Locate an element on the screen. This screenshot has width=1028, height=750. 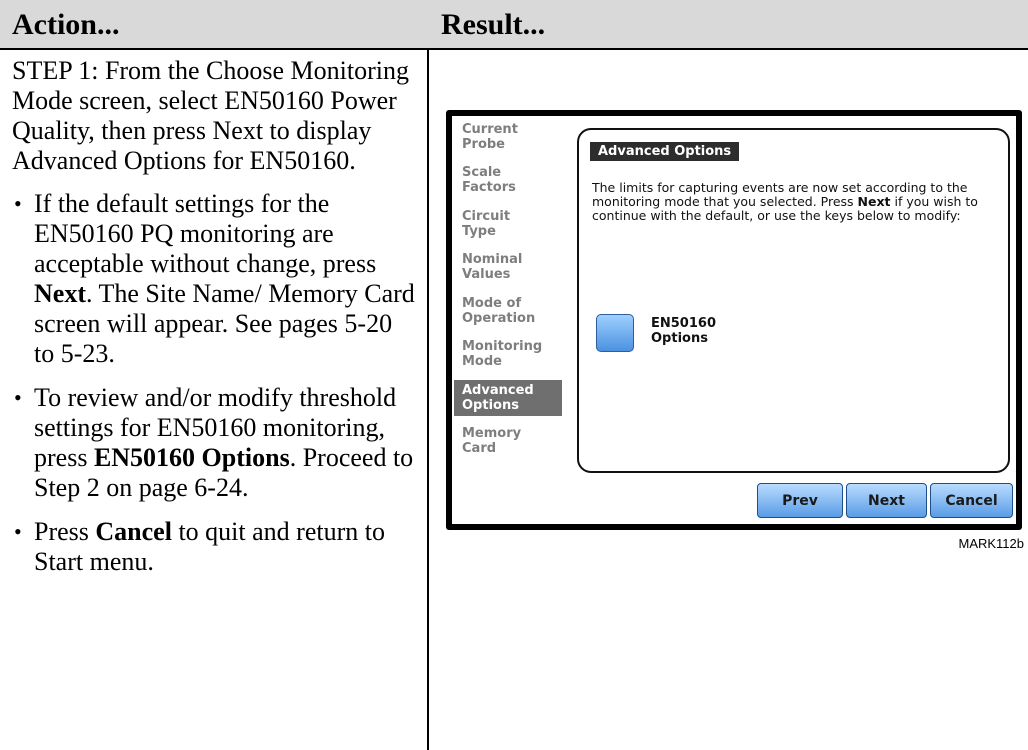
sidebar-item-memory-card: Memory Card is located at coordinates (508, 441).